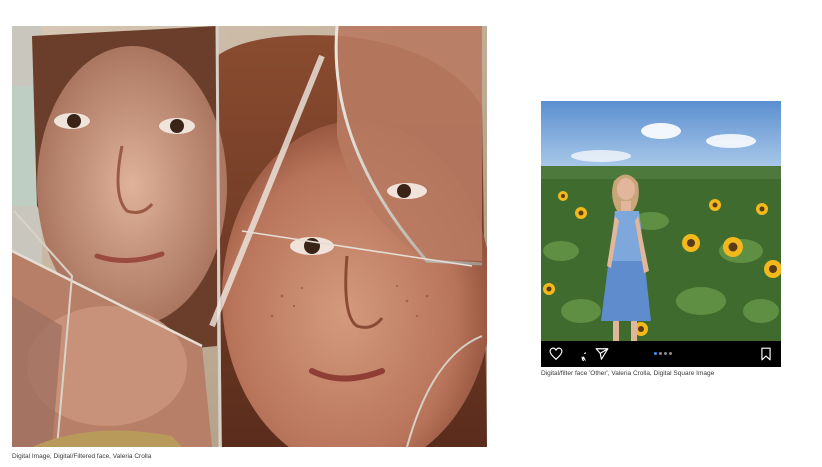  Describe the element at coordinates (579, 354) in the screenshot. I see `comment-icon` at that location.